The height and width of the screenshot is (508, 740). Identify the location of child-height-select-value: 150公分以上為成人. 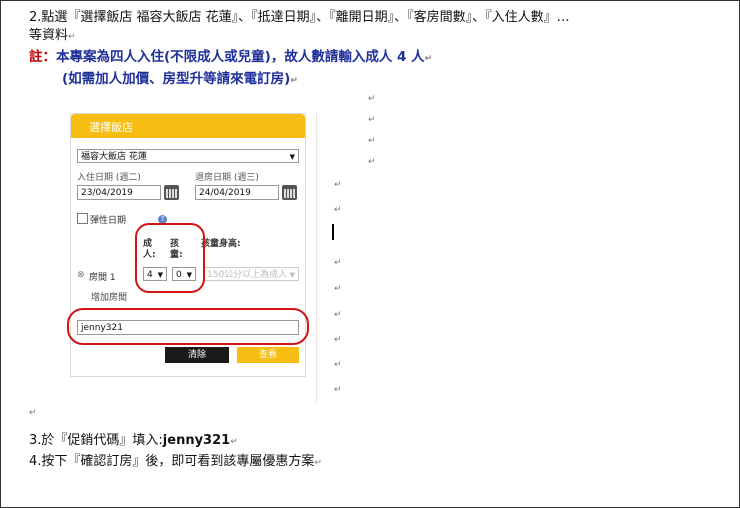
(247, 275).